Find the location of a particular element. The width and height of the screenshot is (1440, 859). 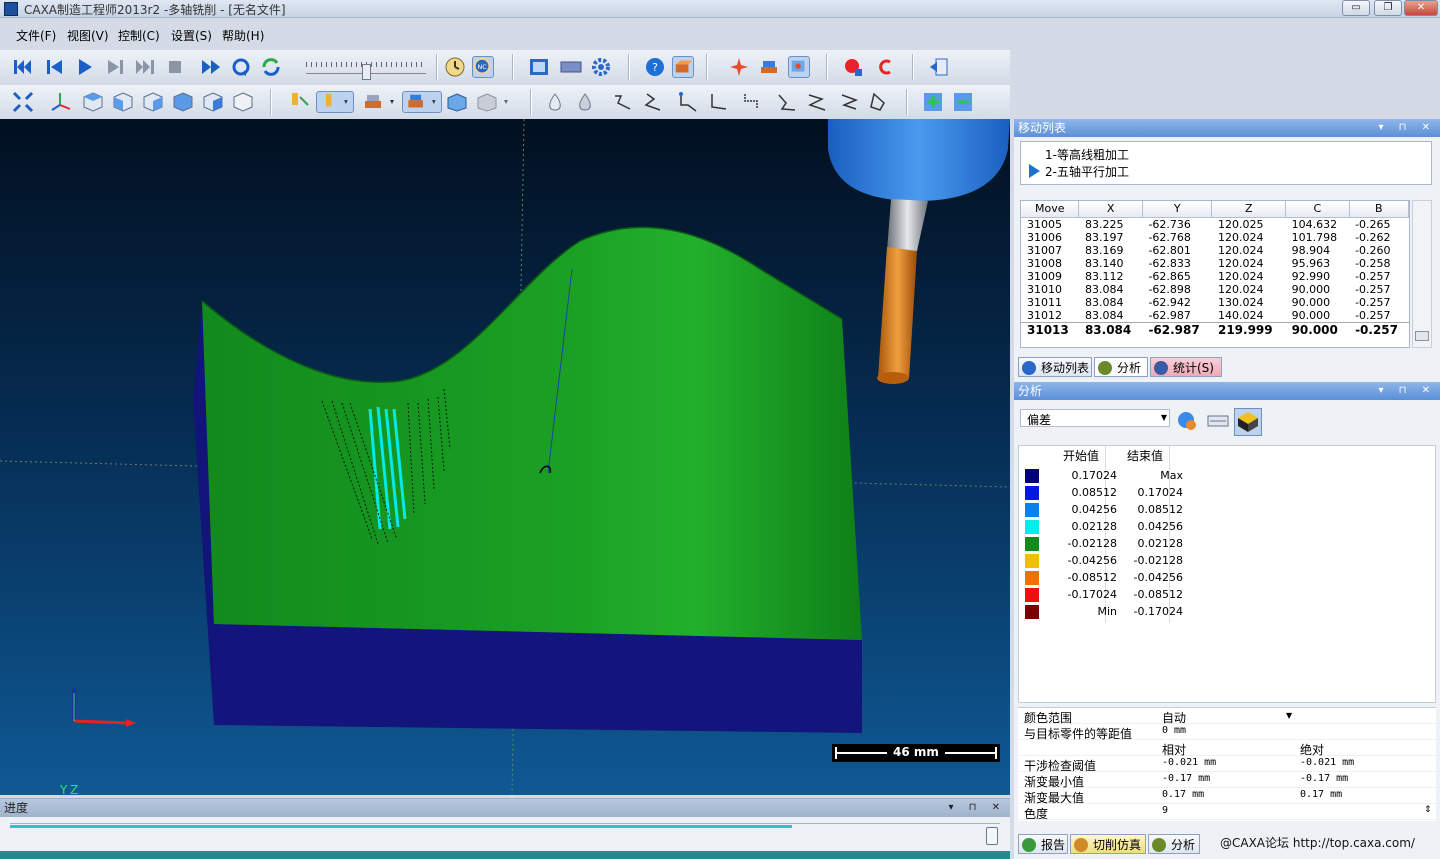

minimize-button: ▭ is located at coordinates (1356, 8).